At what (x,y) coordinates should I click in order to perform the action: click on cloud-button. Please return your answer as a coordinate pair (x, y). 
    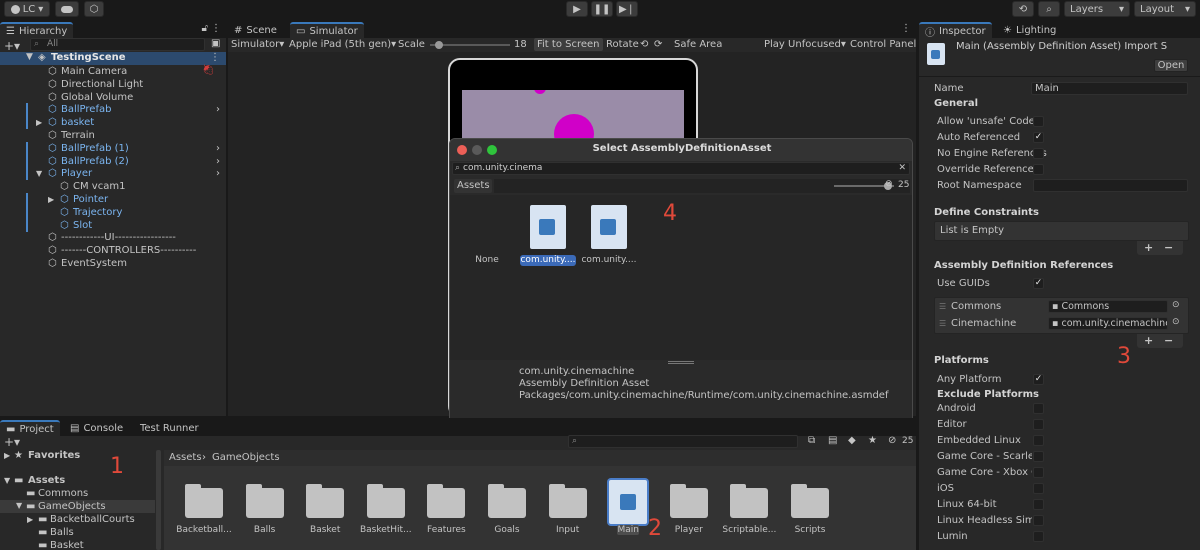
    Looking at the image, I should click on (67, 9).